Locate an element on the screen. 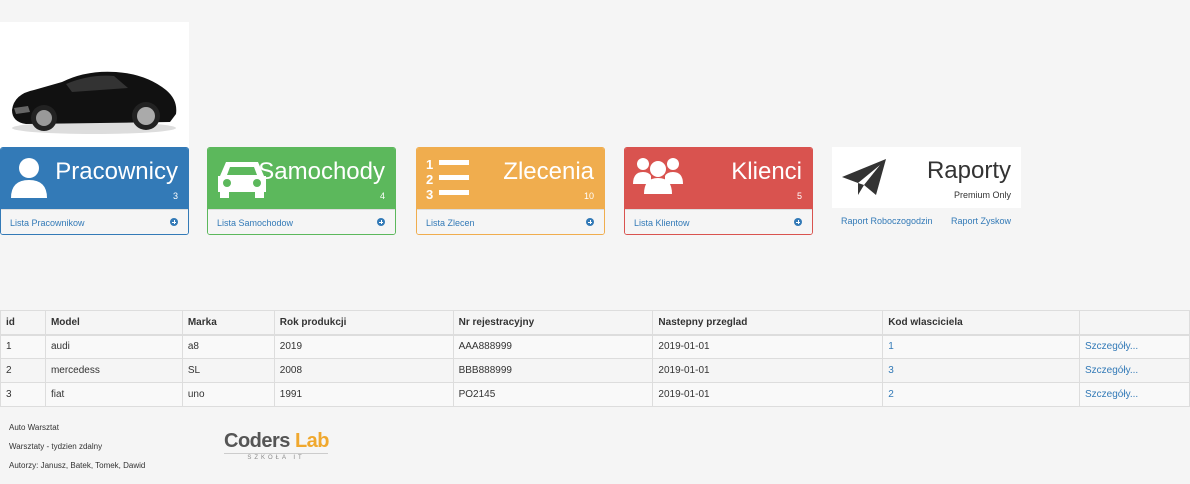 This screenshot has height=484, width=1190. car-icon is located at coordinates (94, 102).